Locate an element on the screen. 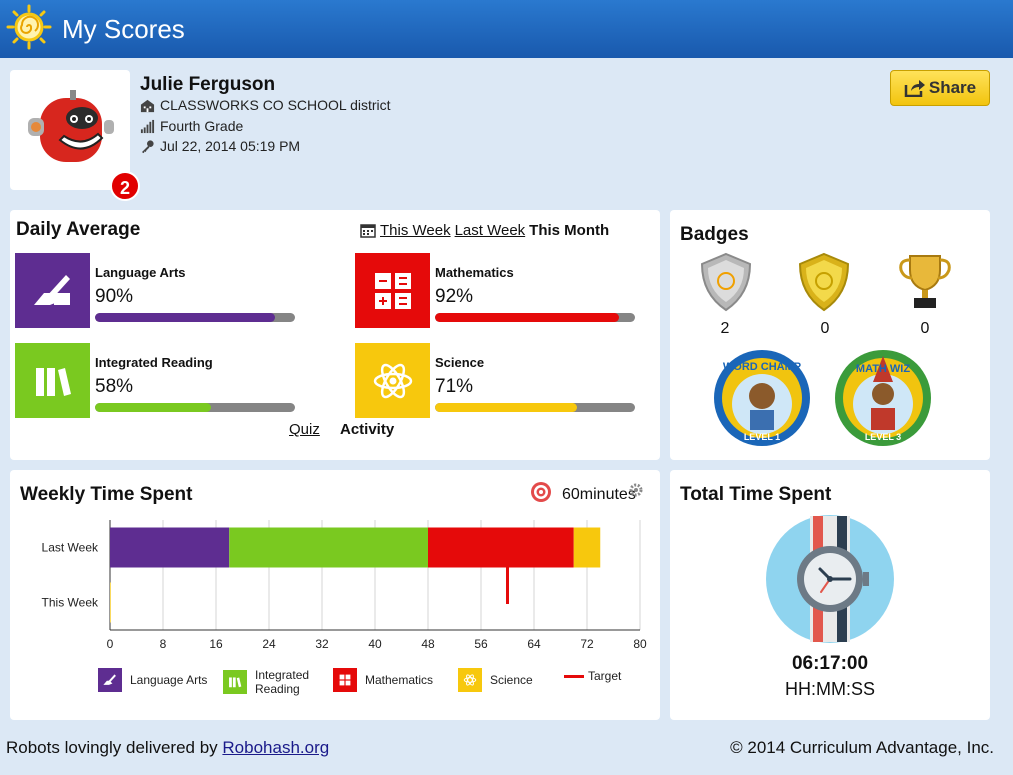 The image size is (1013, 775). key-icon is located at coordinates (147, 146).